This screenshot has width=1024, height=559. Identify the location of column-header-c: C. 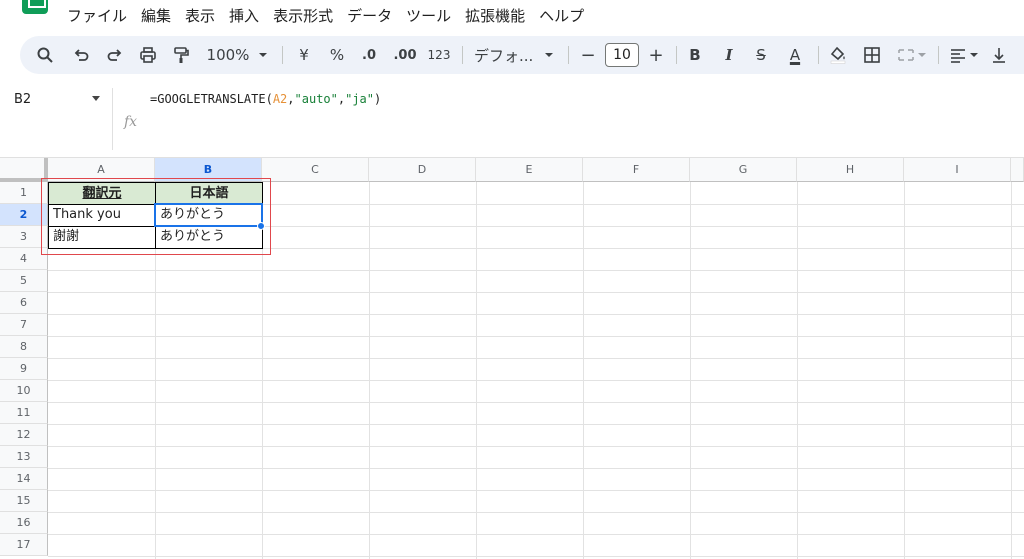
(315, 170).